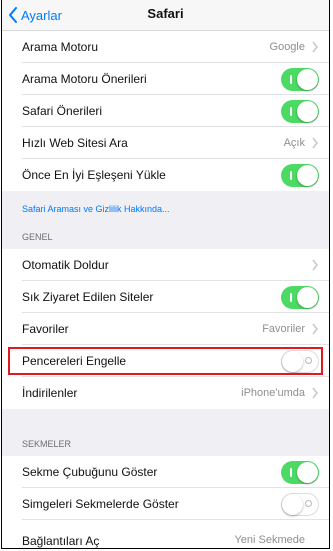 This screenshot has width=333, height=551. Describe the element at coordinates (94, 175) in the screenshot. I see `row-label: Önce En İyi Eşleşeni Yükle` at that location.